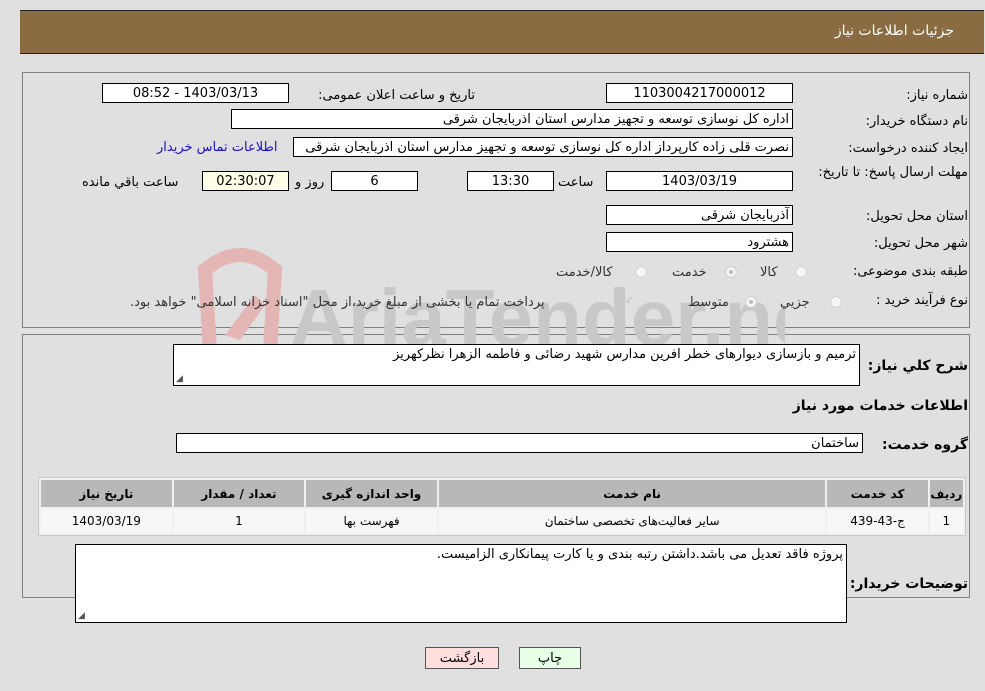 The height and width of the screenshot is (691, 985). I want to click on category-radio-goods-service, so click(641, 272).